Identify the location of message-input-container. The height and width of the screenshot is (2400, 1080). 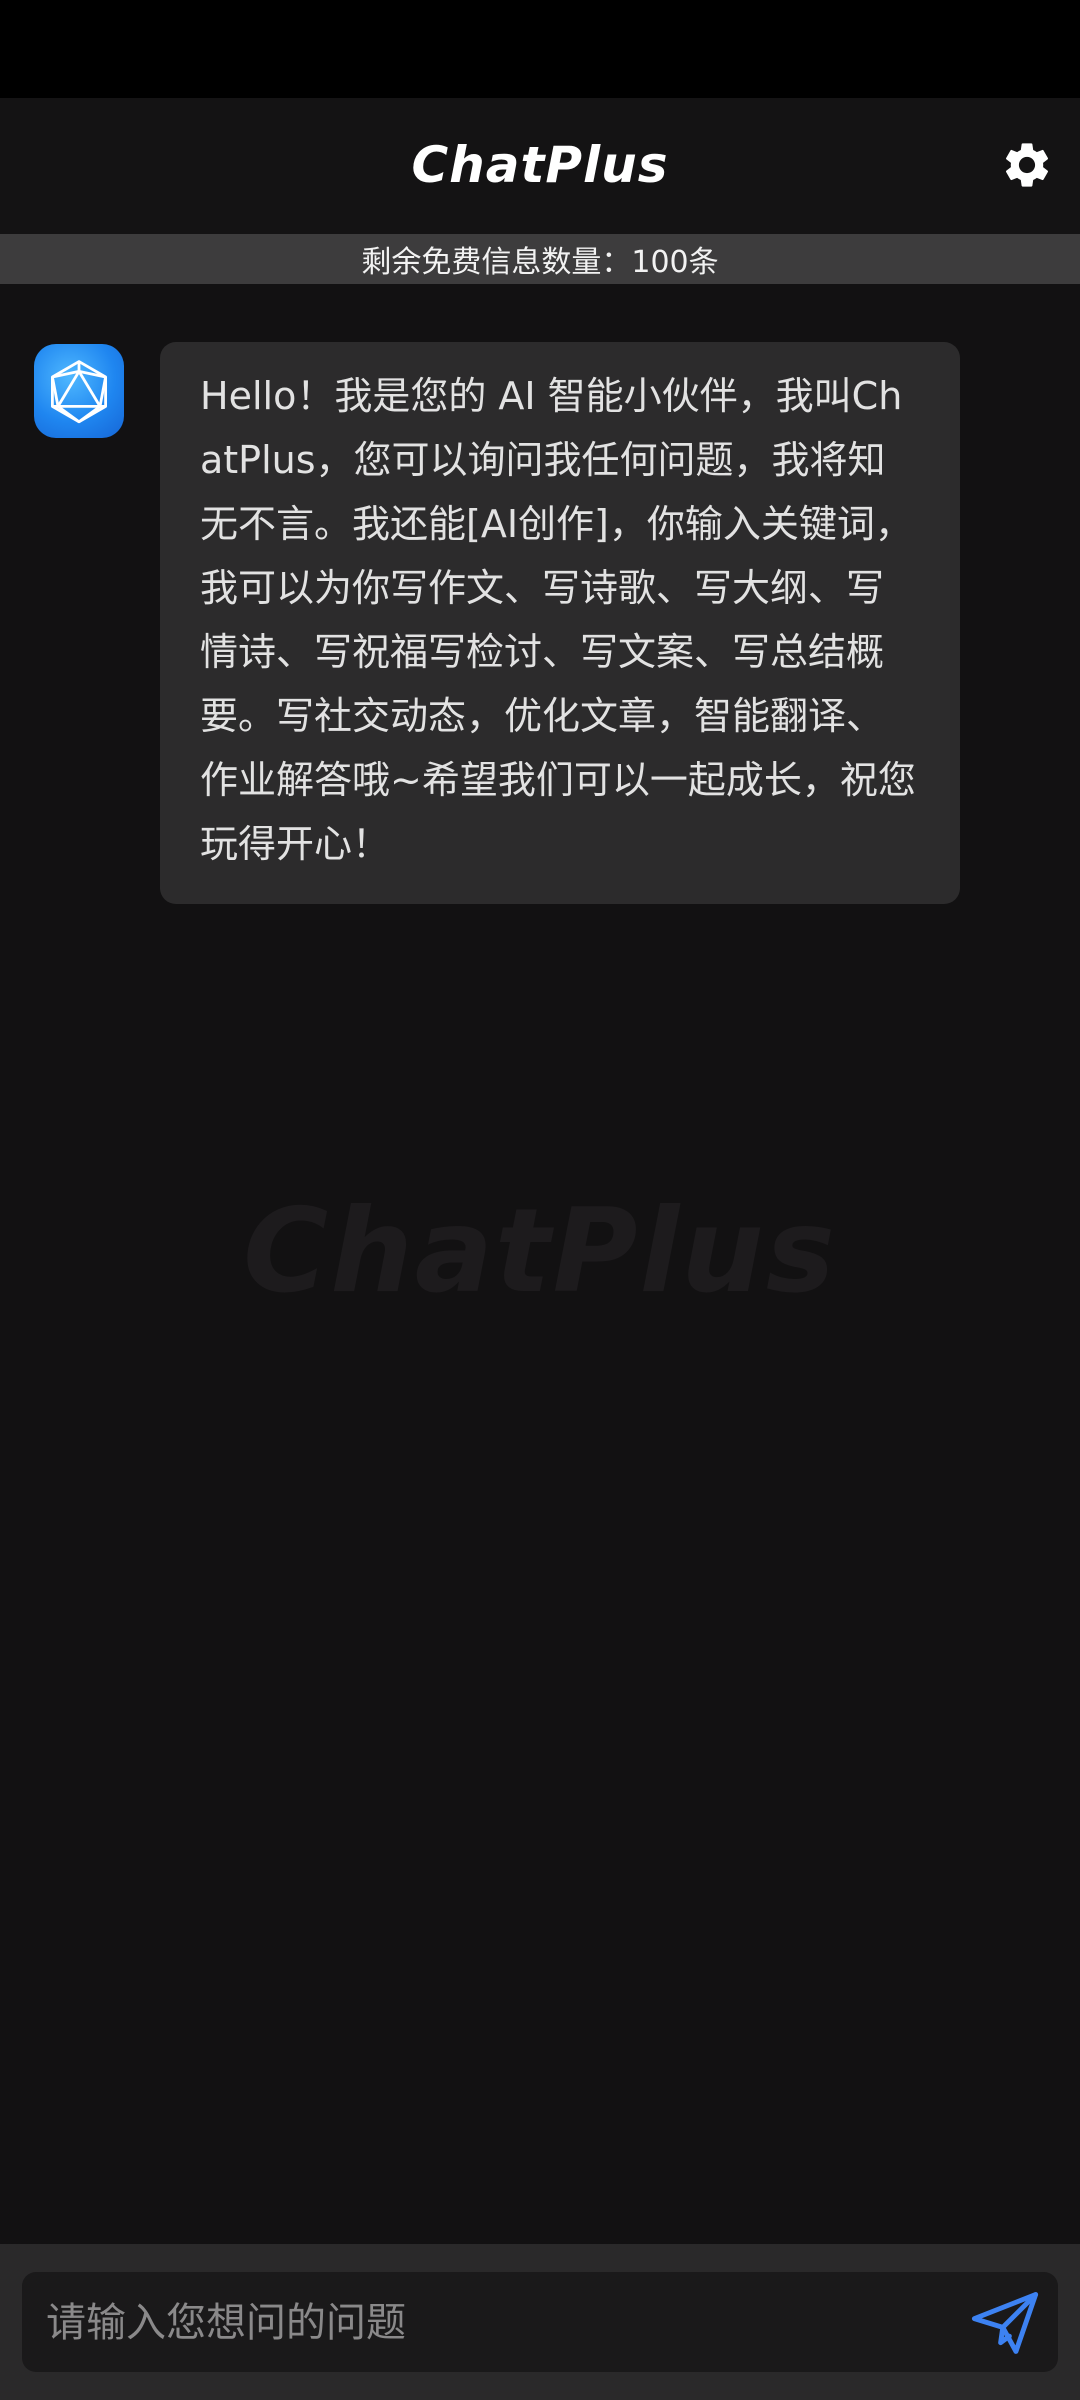
(540, 2323).